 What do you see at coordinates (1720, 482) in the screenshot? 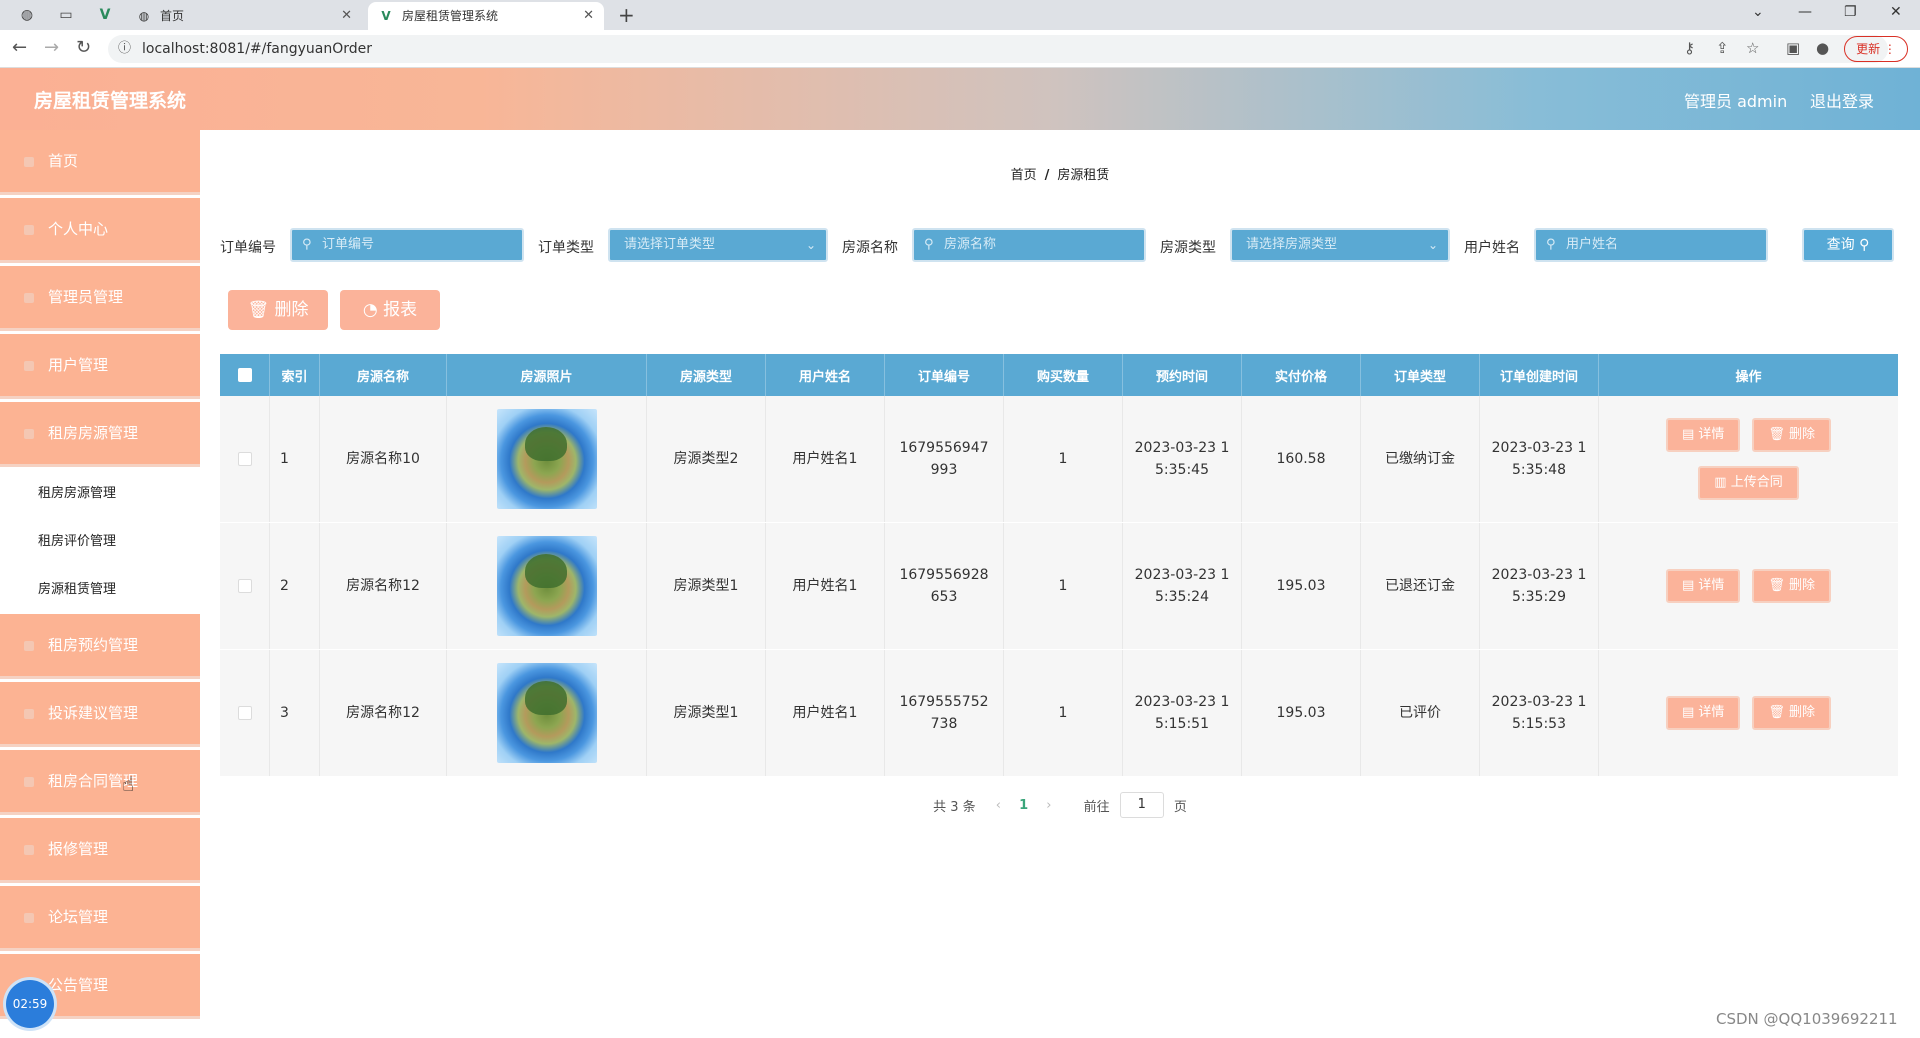
I see `book-icon: ▥` at bounding box center [1720, 482].